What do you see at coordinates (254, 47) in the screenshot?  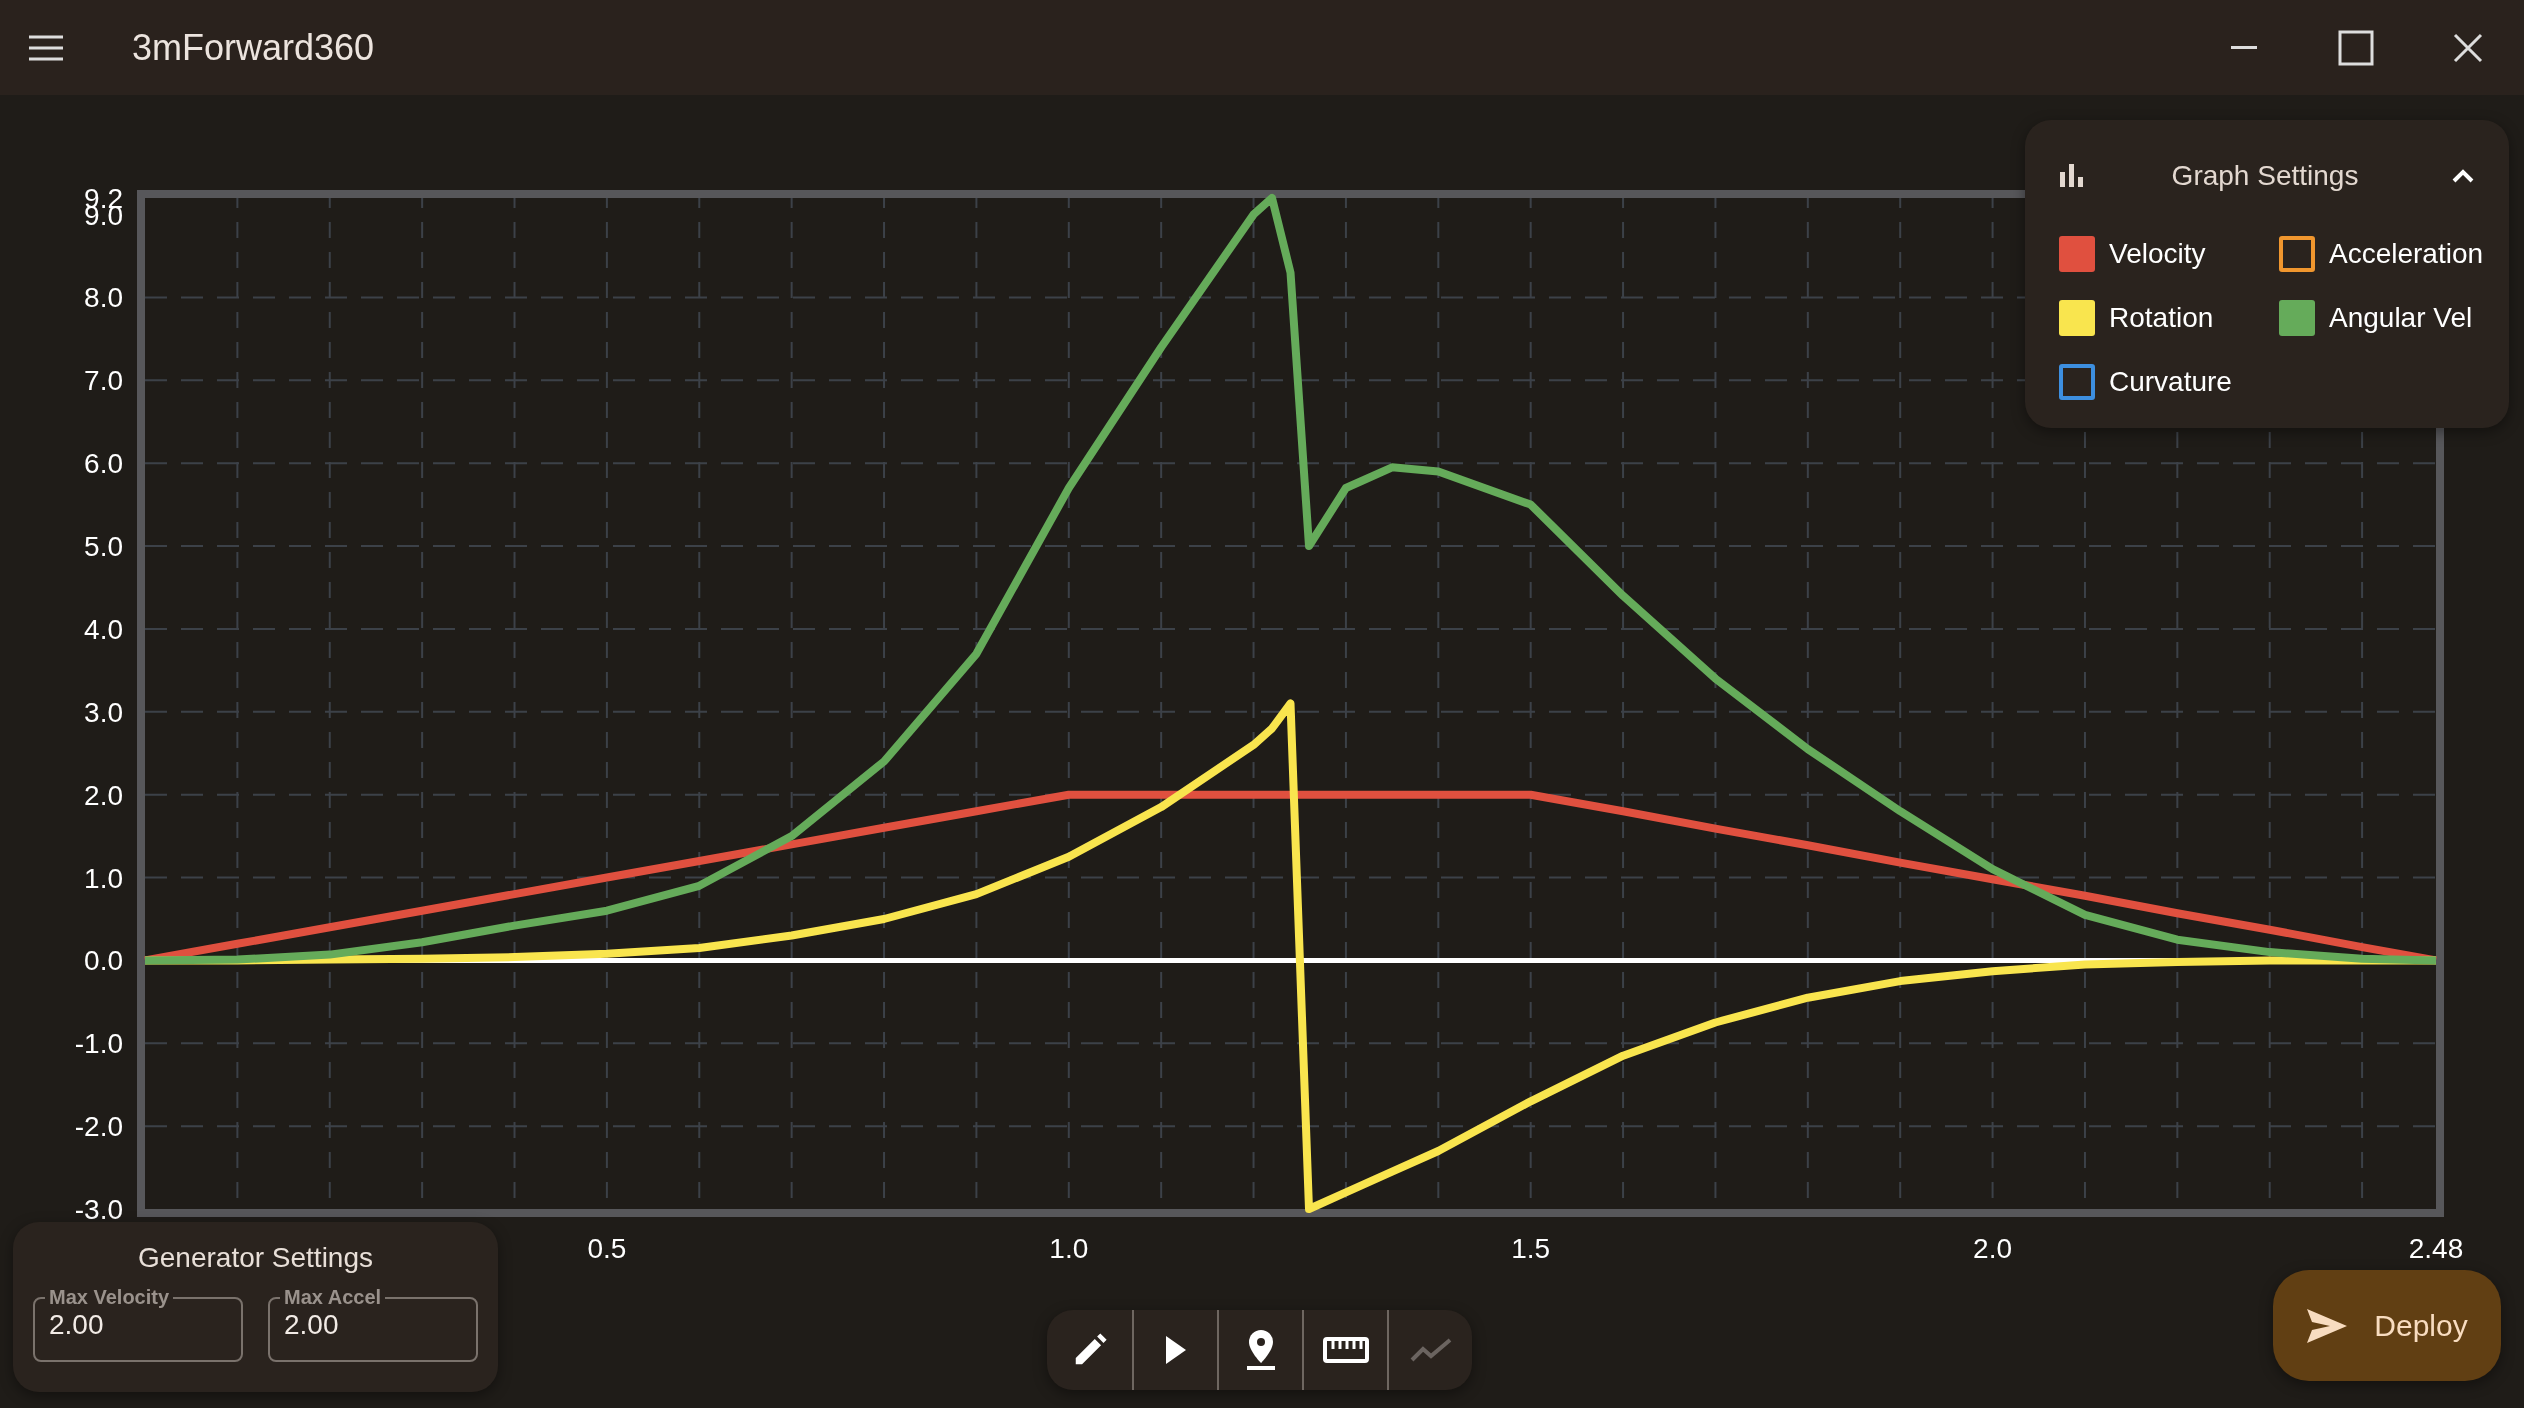 I see `window-title: 3mForward360` at bounding box center [254, 47].